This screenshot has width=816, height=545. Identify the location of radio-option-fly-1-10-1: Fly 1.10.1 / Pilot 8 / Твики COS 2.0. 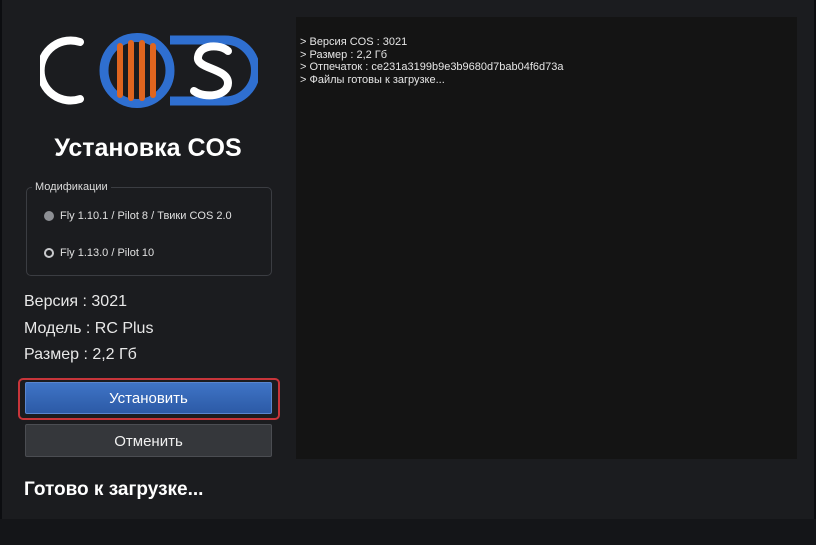
(138, 216).